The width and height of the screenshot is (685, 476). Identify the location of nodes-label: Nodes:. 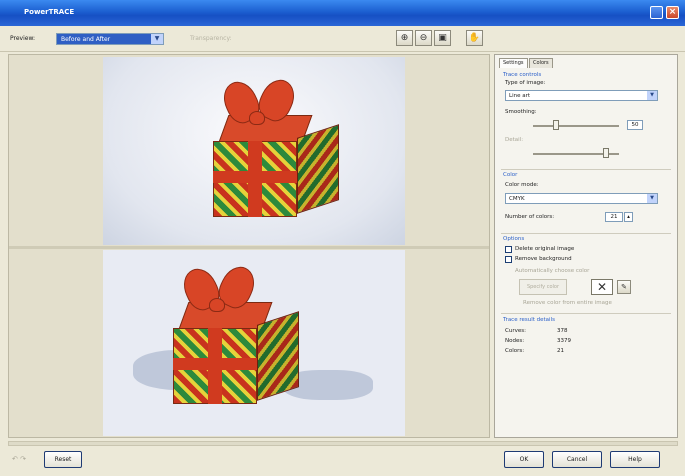
(515, 341).